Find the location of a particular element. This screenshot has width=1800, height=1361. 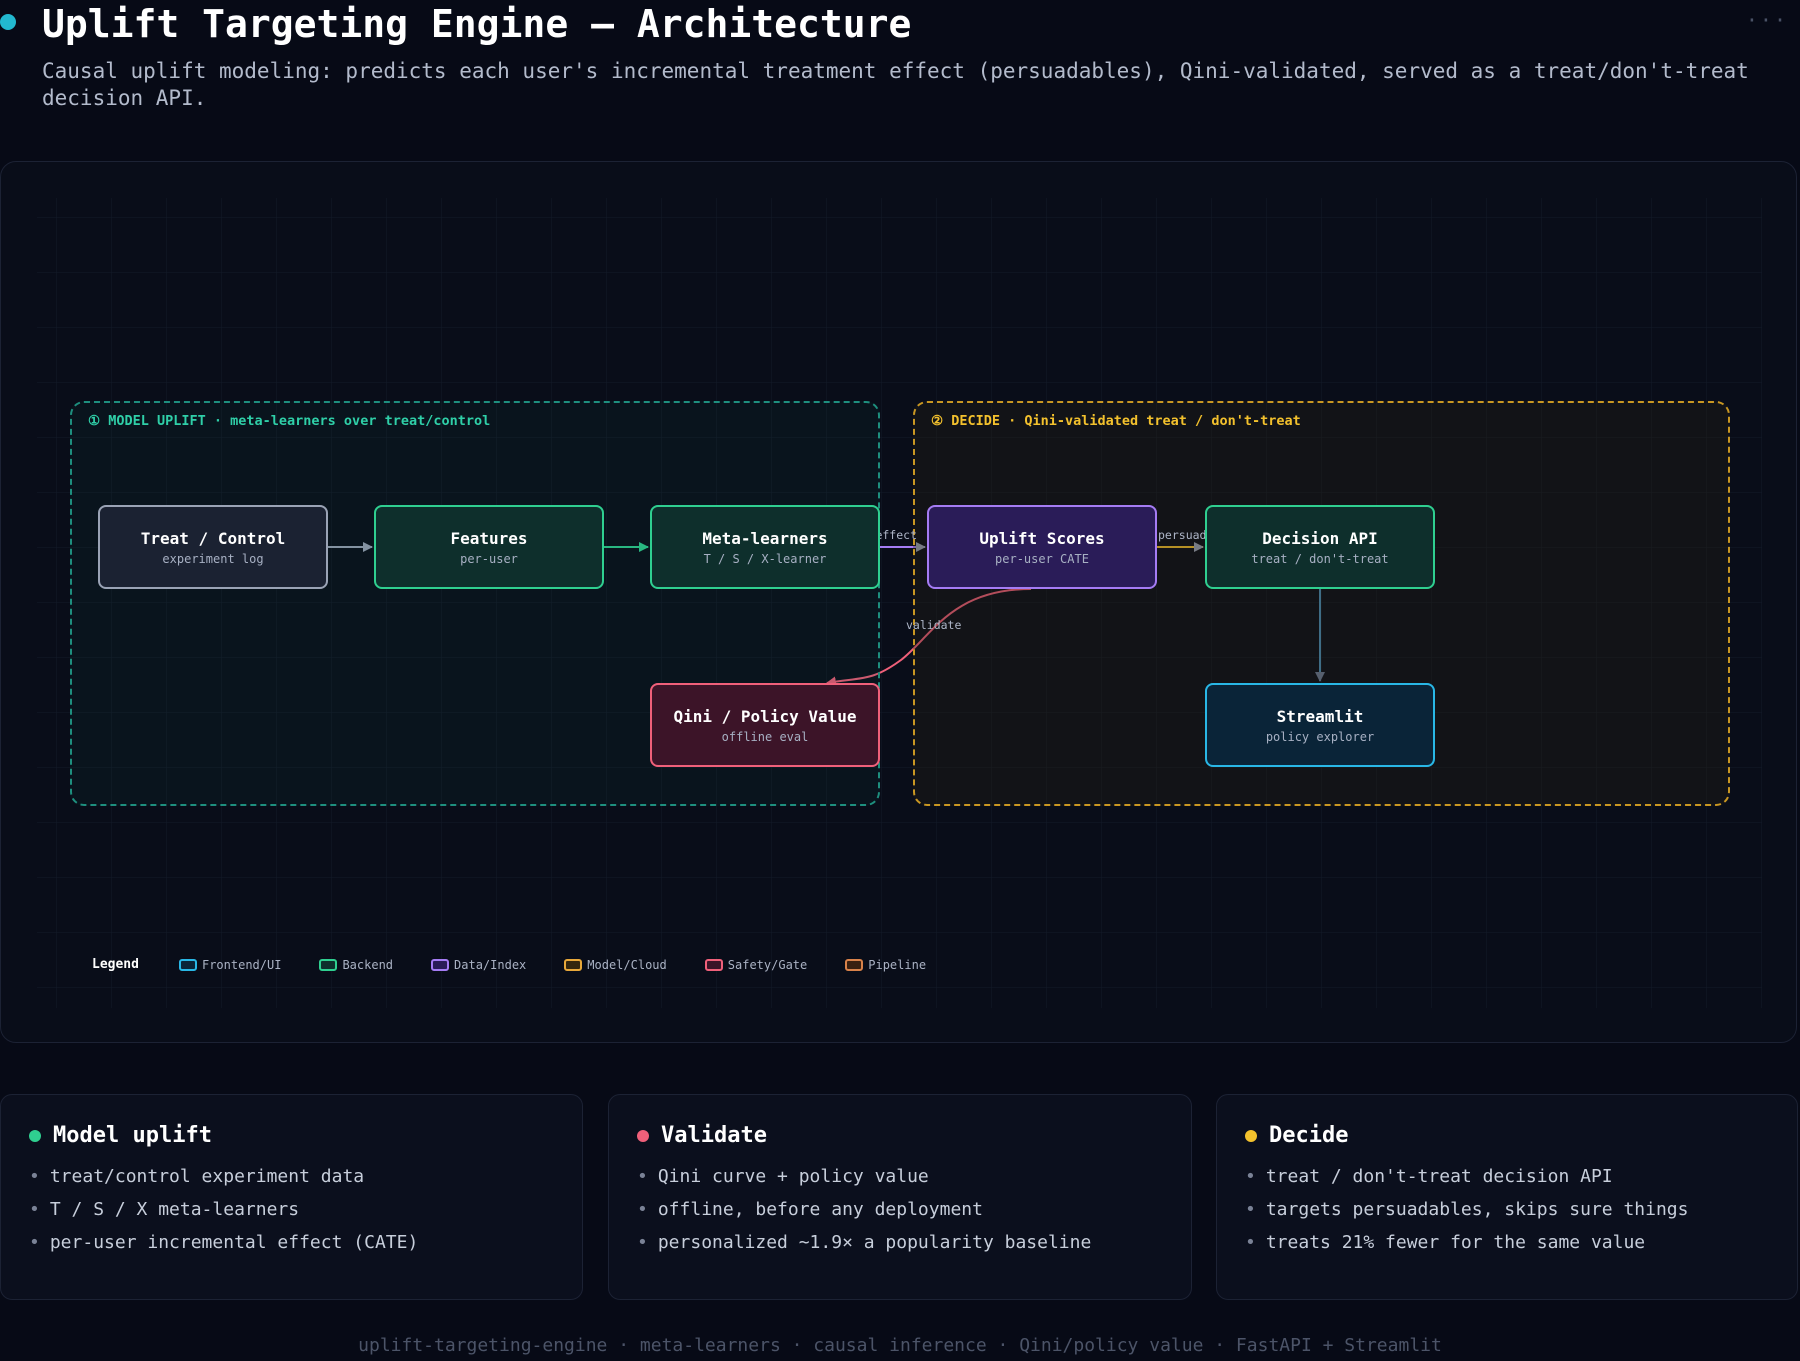

list-item: • per-user incremental effect (CATE) is located at coordinates (224, 1242).